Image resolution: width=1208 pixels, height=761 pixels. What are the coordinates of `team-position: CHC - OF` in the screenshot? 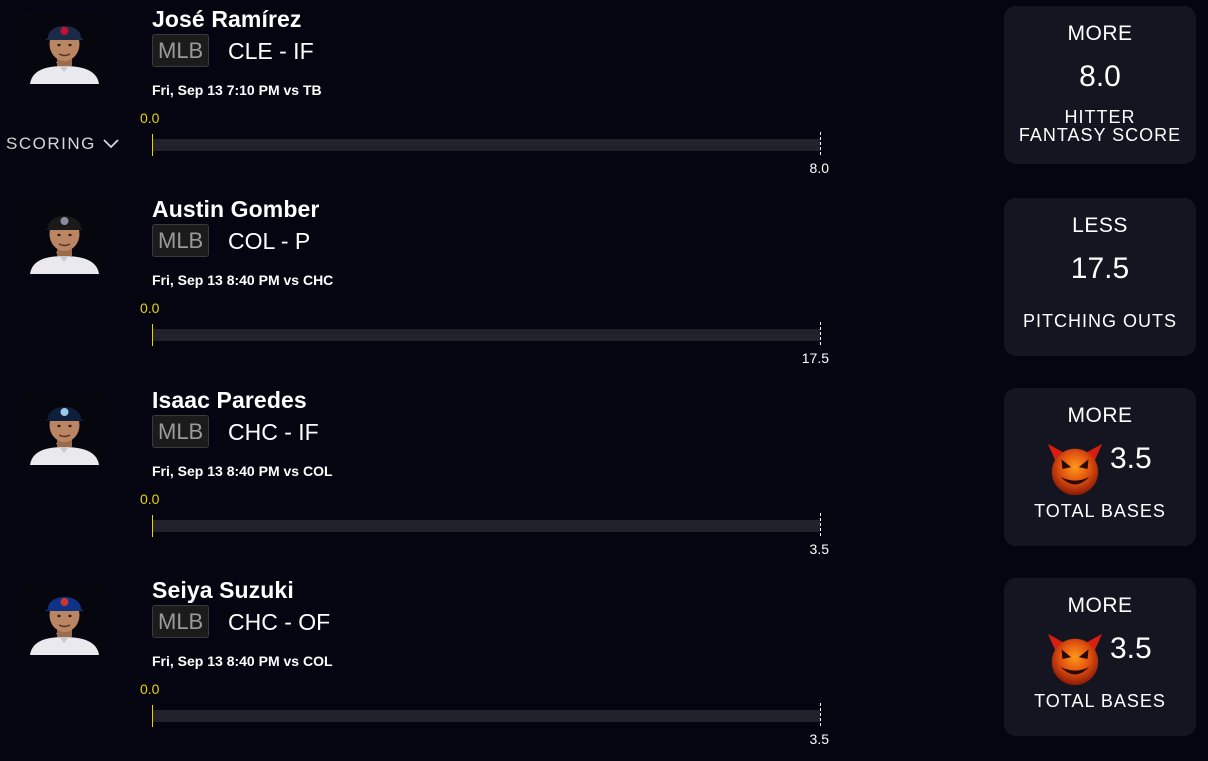 It's located at (279, 622).